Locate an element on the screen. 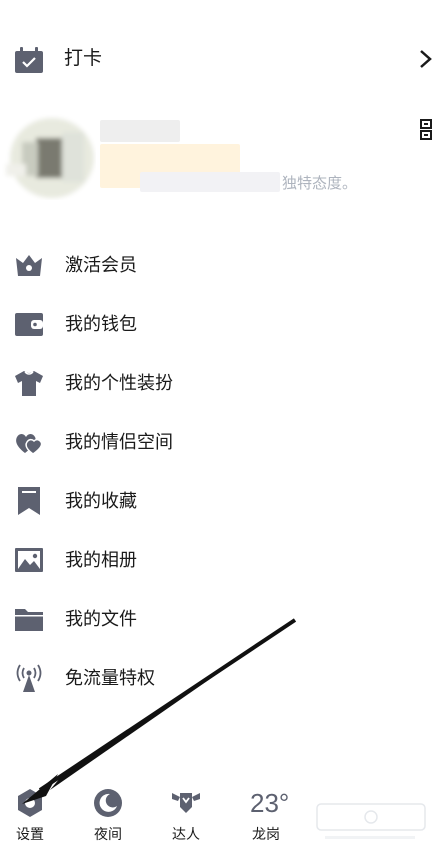  menu-label-files: 我的文件 is located at coordinates (101, 619).